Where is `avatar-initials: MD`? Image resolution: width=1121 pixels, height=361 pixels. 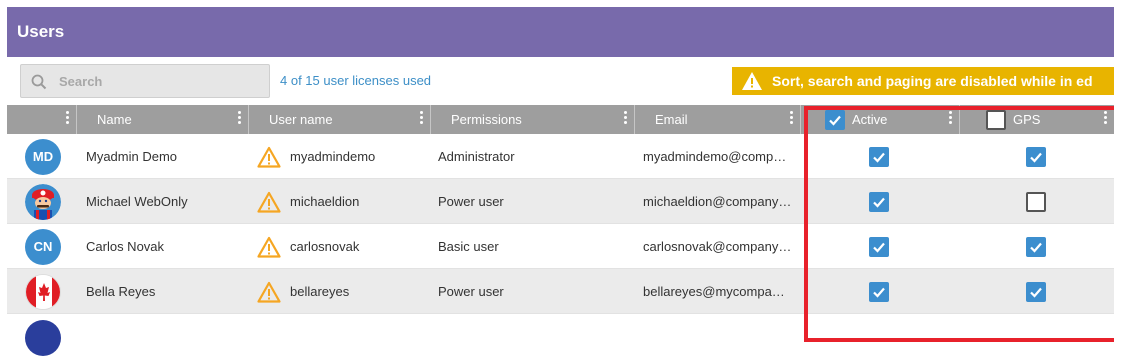 avatar-initials: MD is located at coordinates (43, 156).